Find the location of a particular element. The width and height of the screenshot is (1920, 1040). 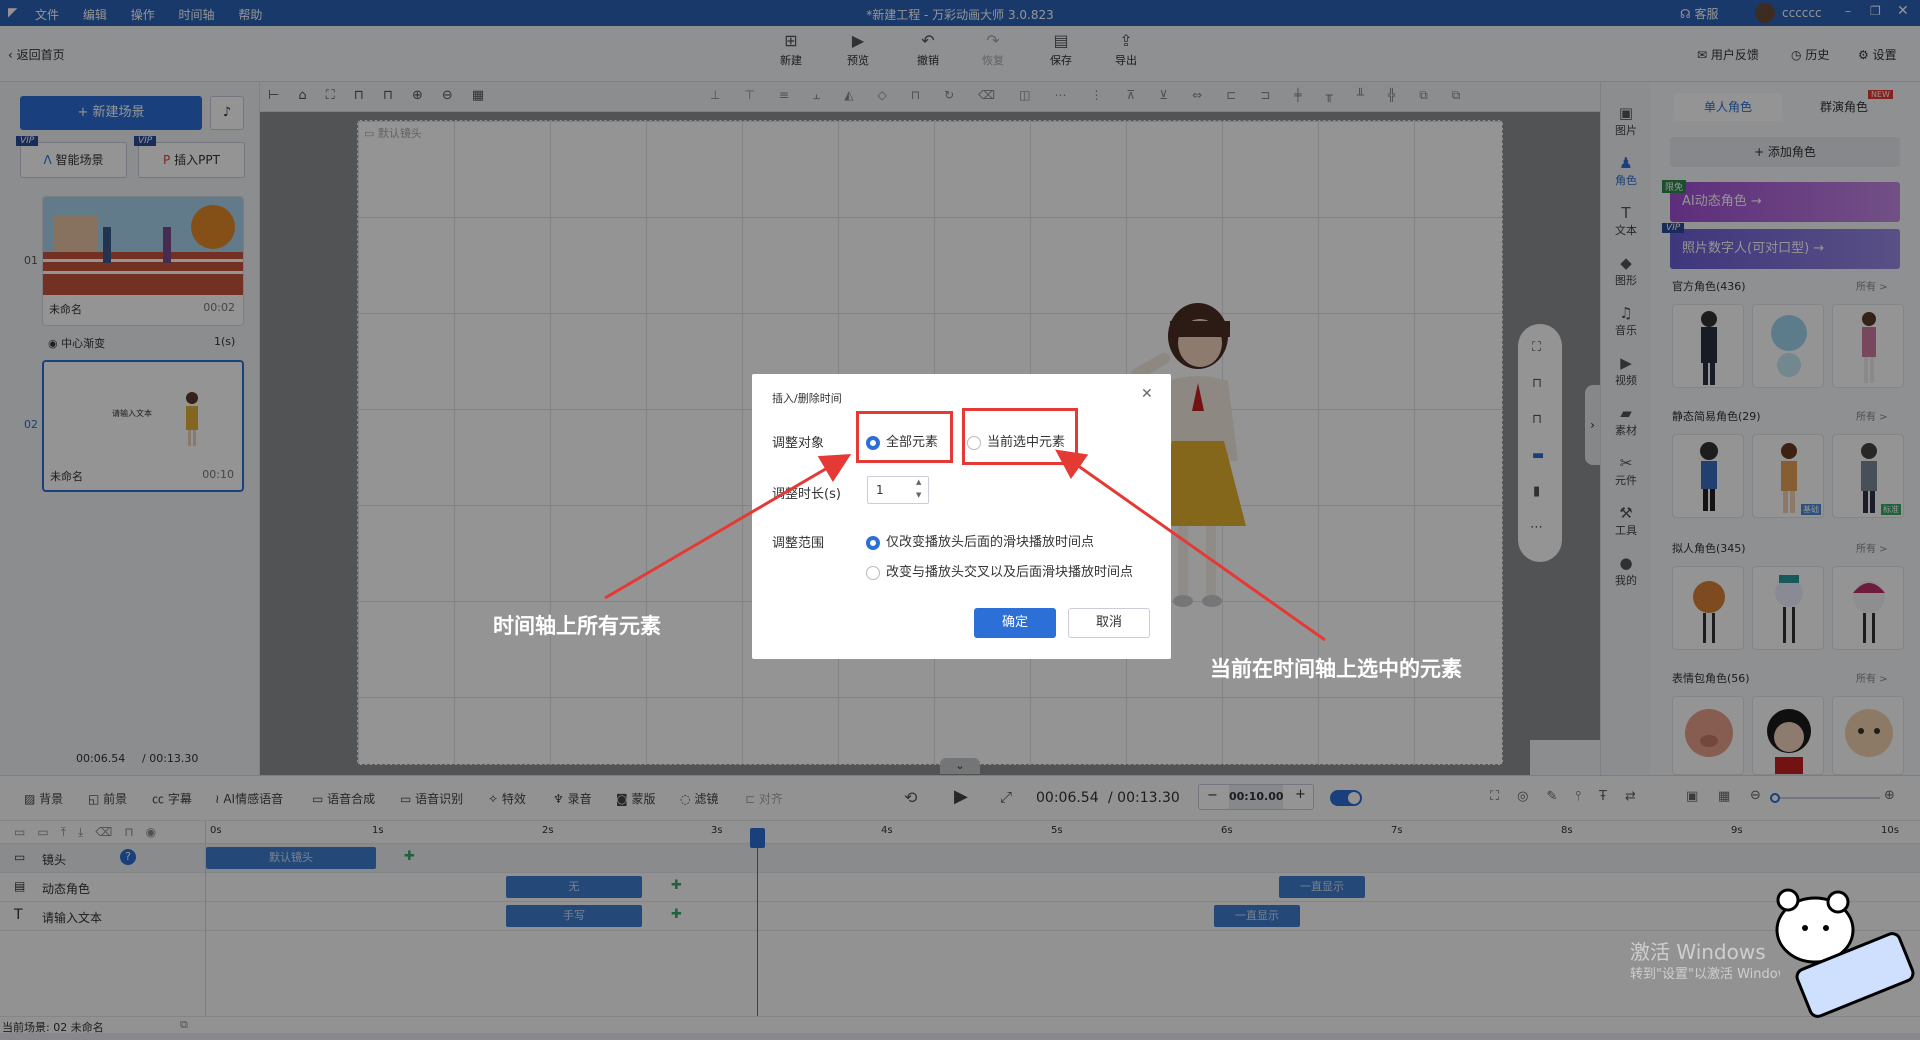

activate-windows-subtitle: 转到"设置"以激活 Windows。 is located at coordinates (1705, 974).